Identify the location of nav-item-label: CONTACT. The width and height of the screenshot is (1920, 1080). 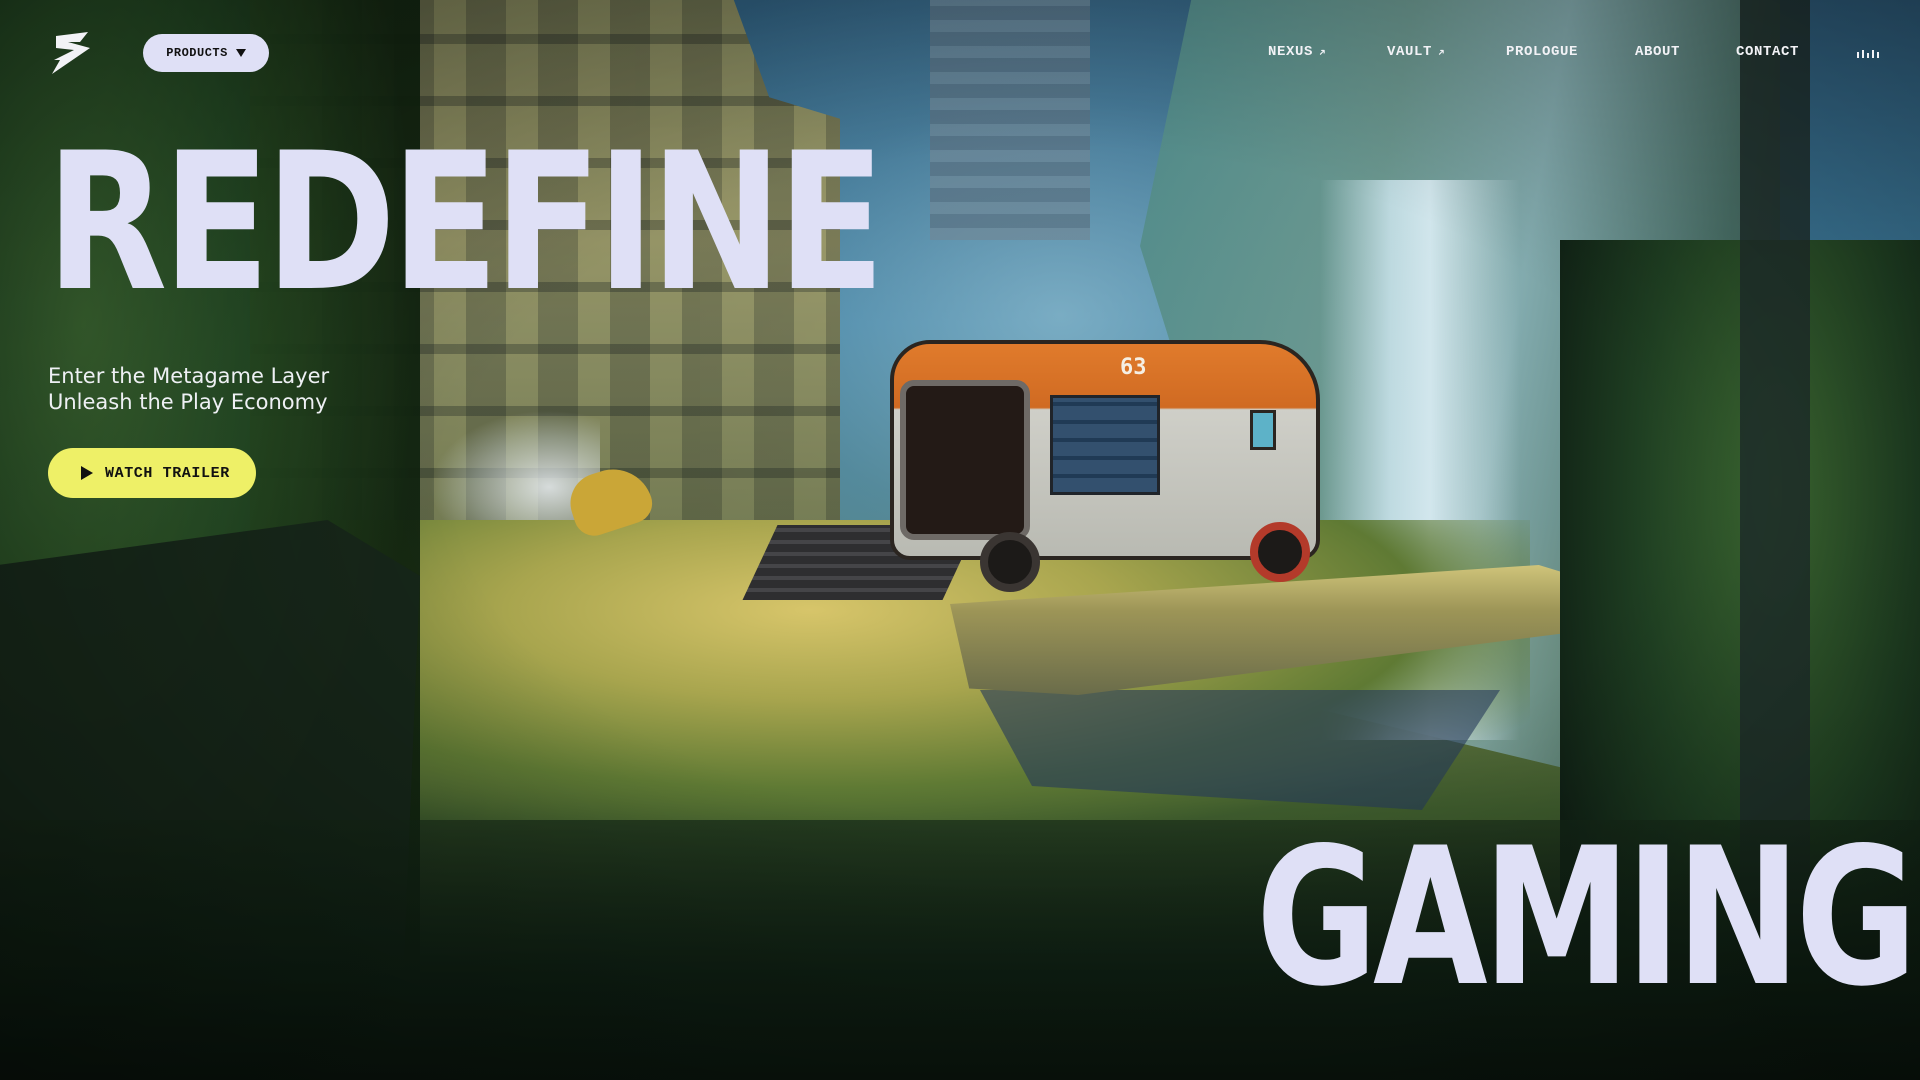
(1768, 52).